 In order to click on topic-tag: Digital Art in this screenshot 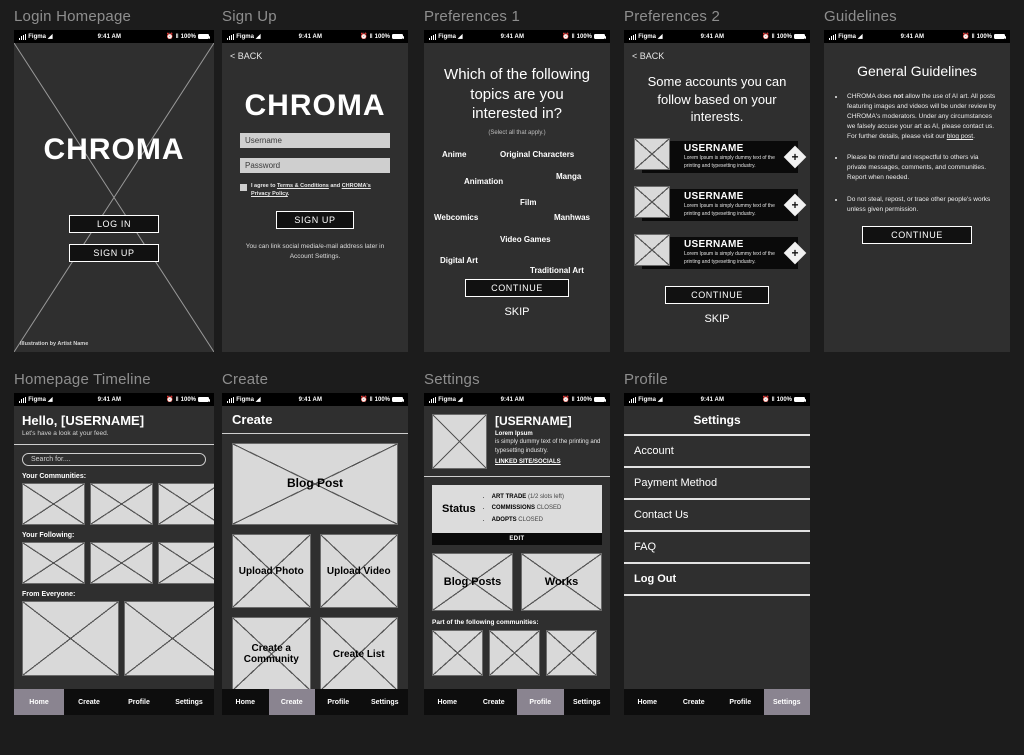, I will do `click(459, 260)`.